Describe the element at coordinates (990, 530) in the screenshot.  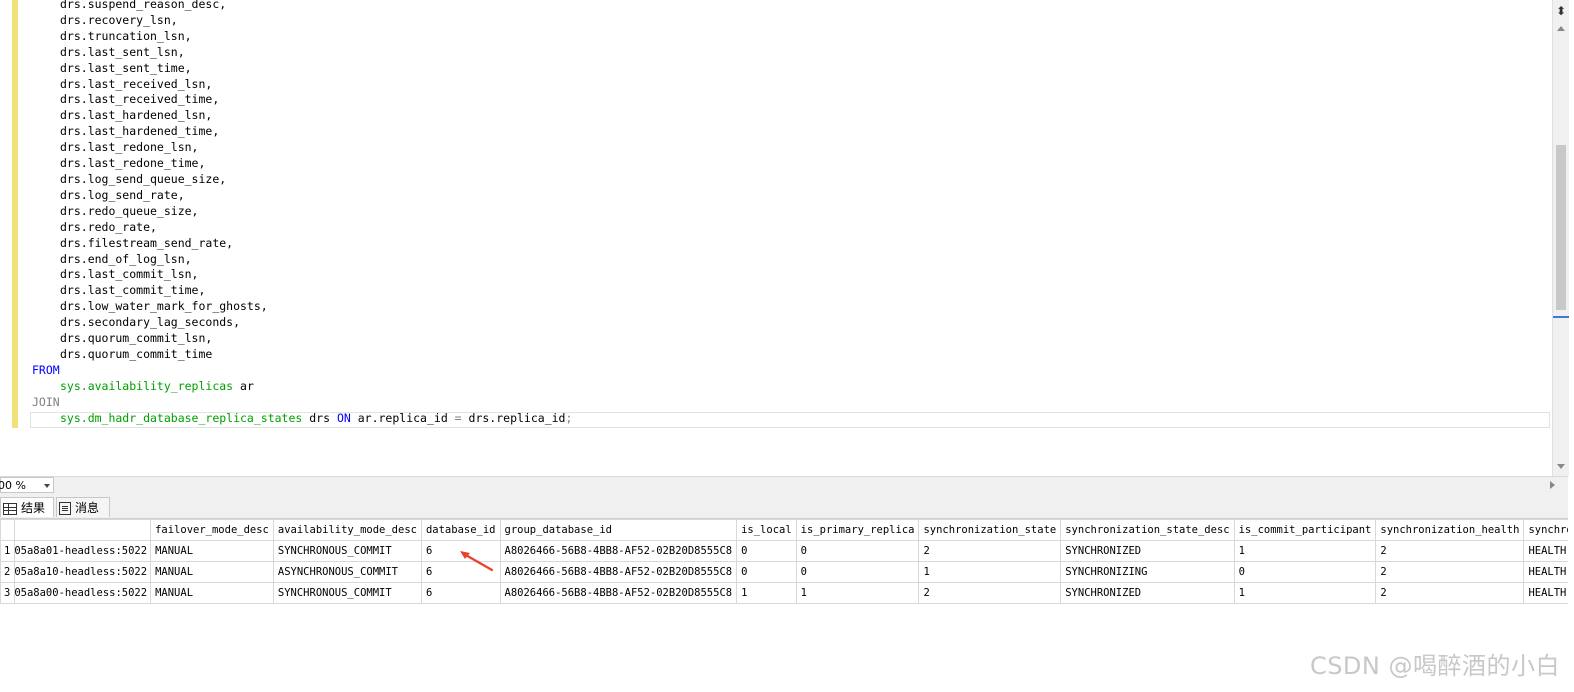
I see `column-header: synchronization_state` at that location.